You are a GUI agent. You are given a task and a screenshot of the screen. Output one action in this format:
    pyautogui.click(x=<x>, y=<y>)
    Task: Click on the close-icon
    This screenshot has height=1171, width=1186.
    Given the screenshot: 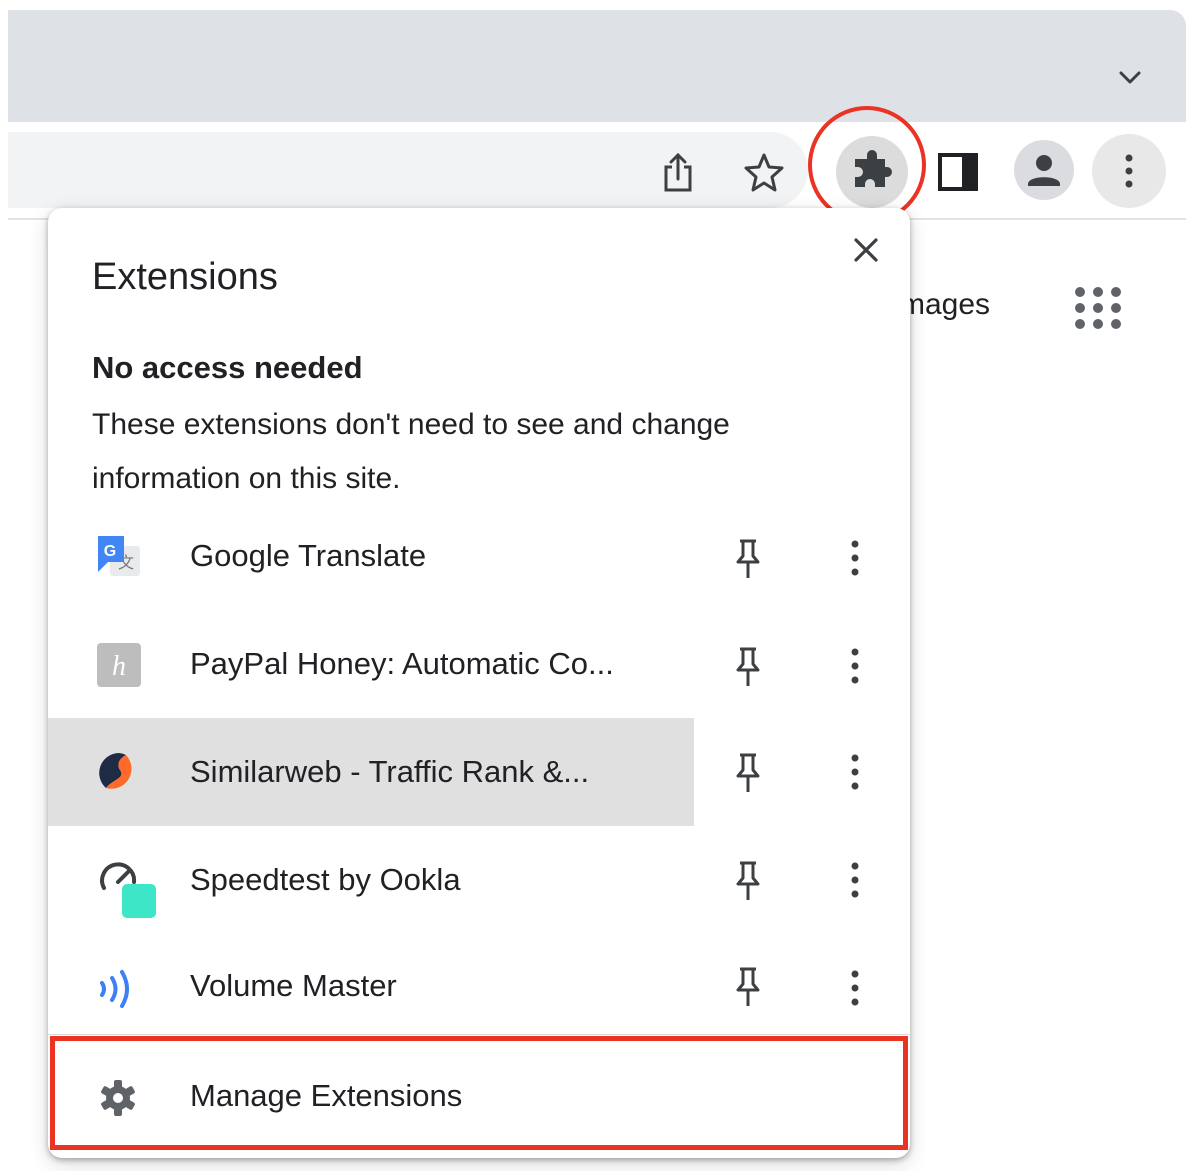 What is the action you would take?
    pyautogui.click(x=866, y=250)
    